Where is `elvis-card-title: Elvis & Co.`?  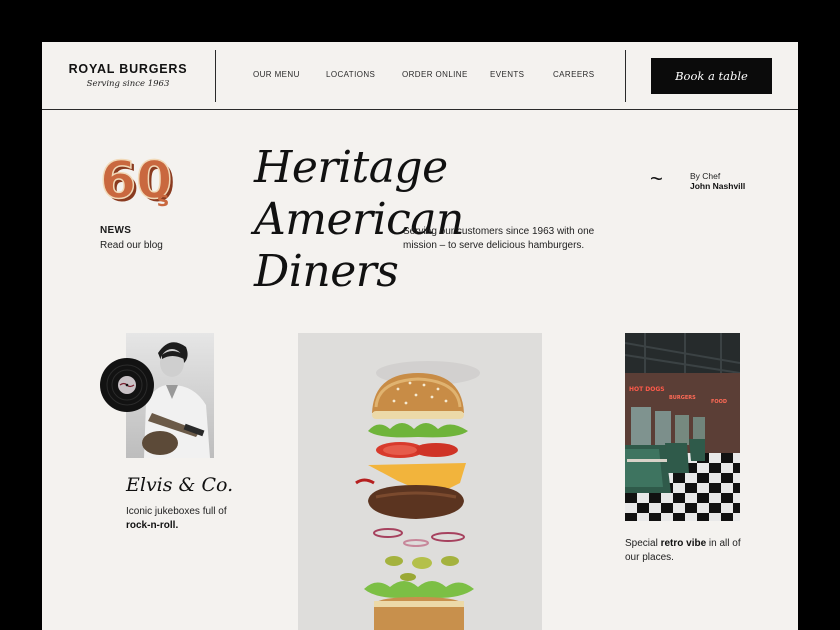 elvis-card-title: Elvis & Co. is located at coordinates (180, 485).